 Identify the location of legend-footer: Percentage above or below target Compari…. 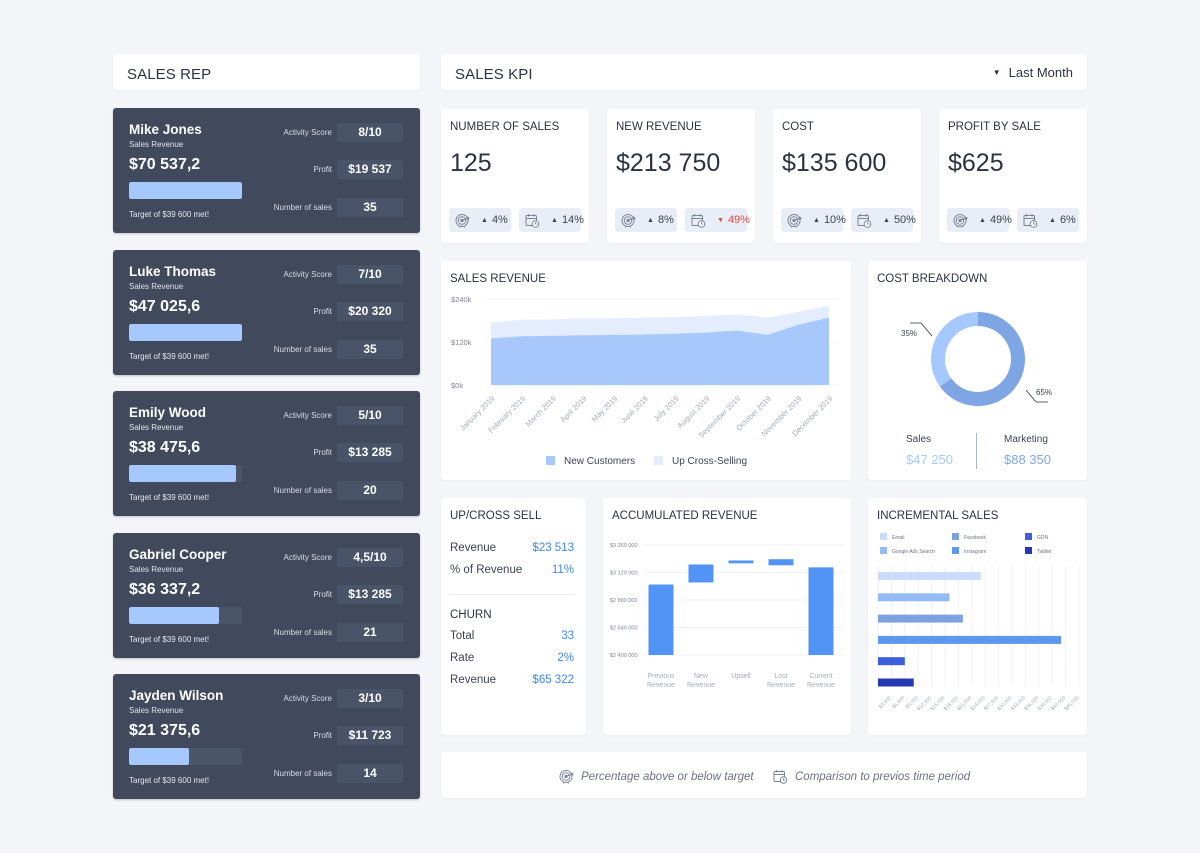
(764, 775).